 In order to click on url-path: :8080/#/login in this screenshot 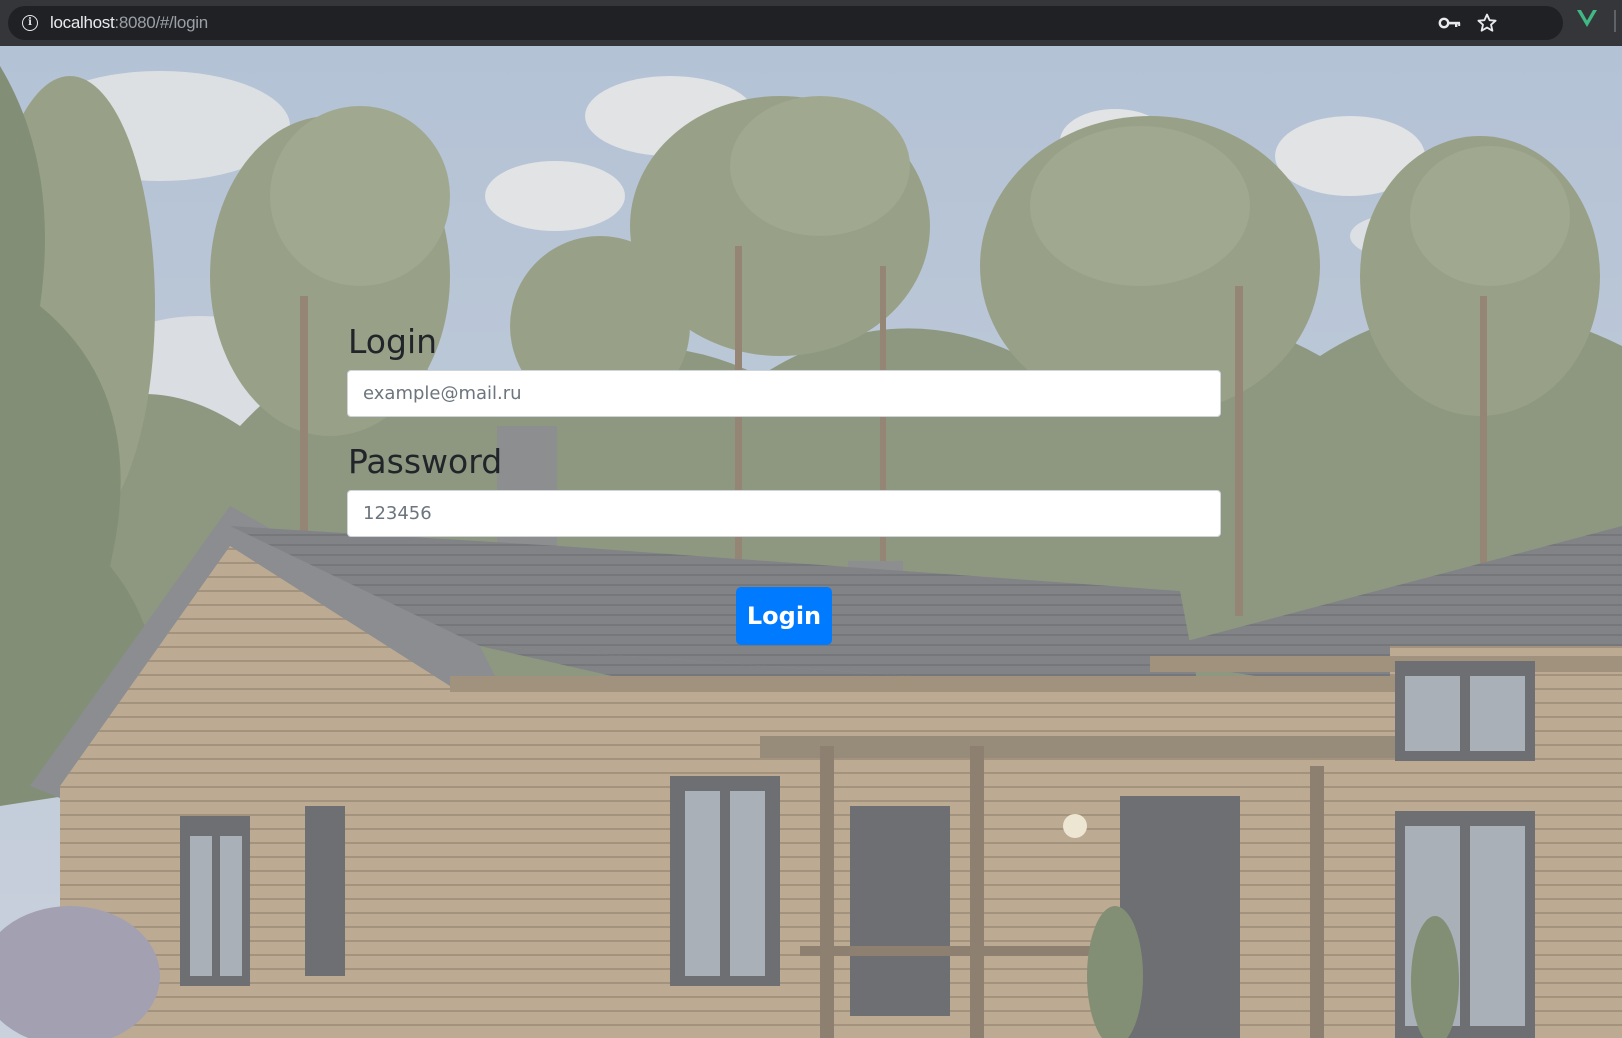, I will do `click(161, 22)`.